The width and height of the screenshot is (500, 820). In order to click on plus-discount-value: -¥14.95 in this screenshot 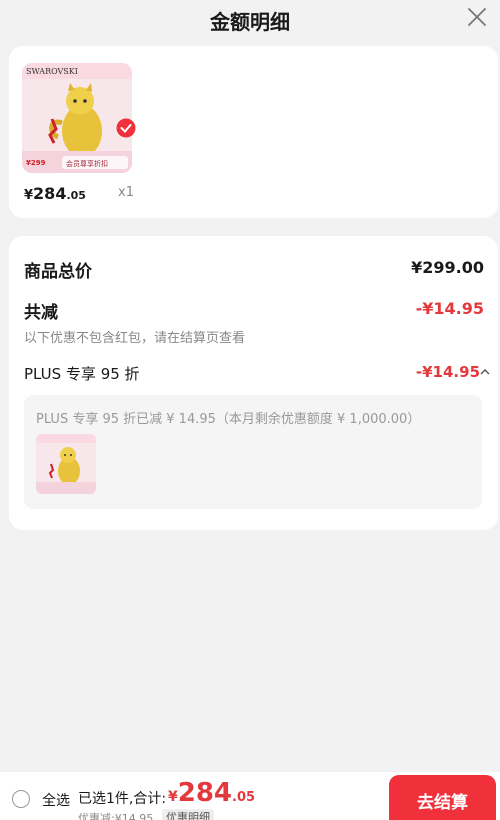, I will do `click(448, 372)`.